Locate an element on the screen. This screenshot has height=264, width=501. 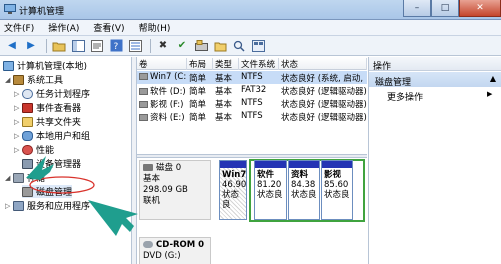
tree-device-manager: 设备管理器 is located at coordinates (51, 163).